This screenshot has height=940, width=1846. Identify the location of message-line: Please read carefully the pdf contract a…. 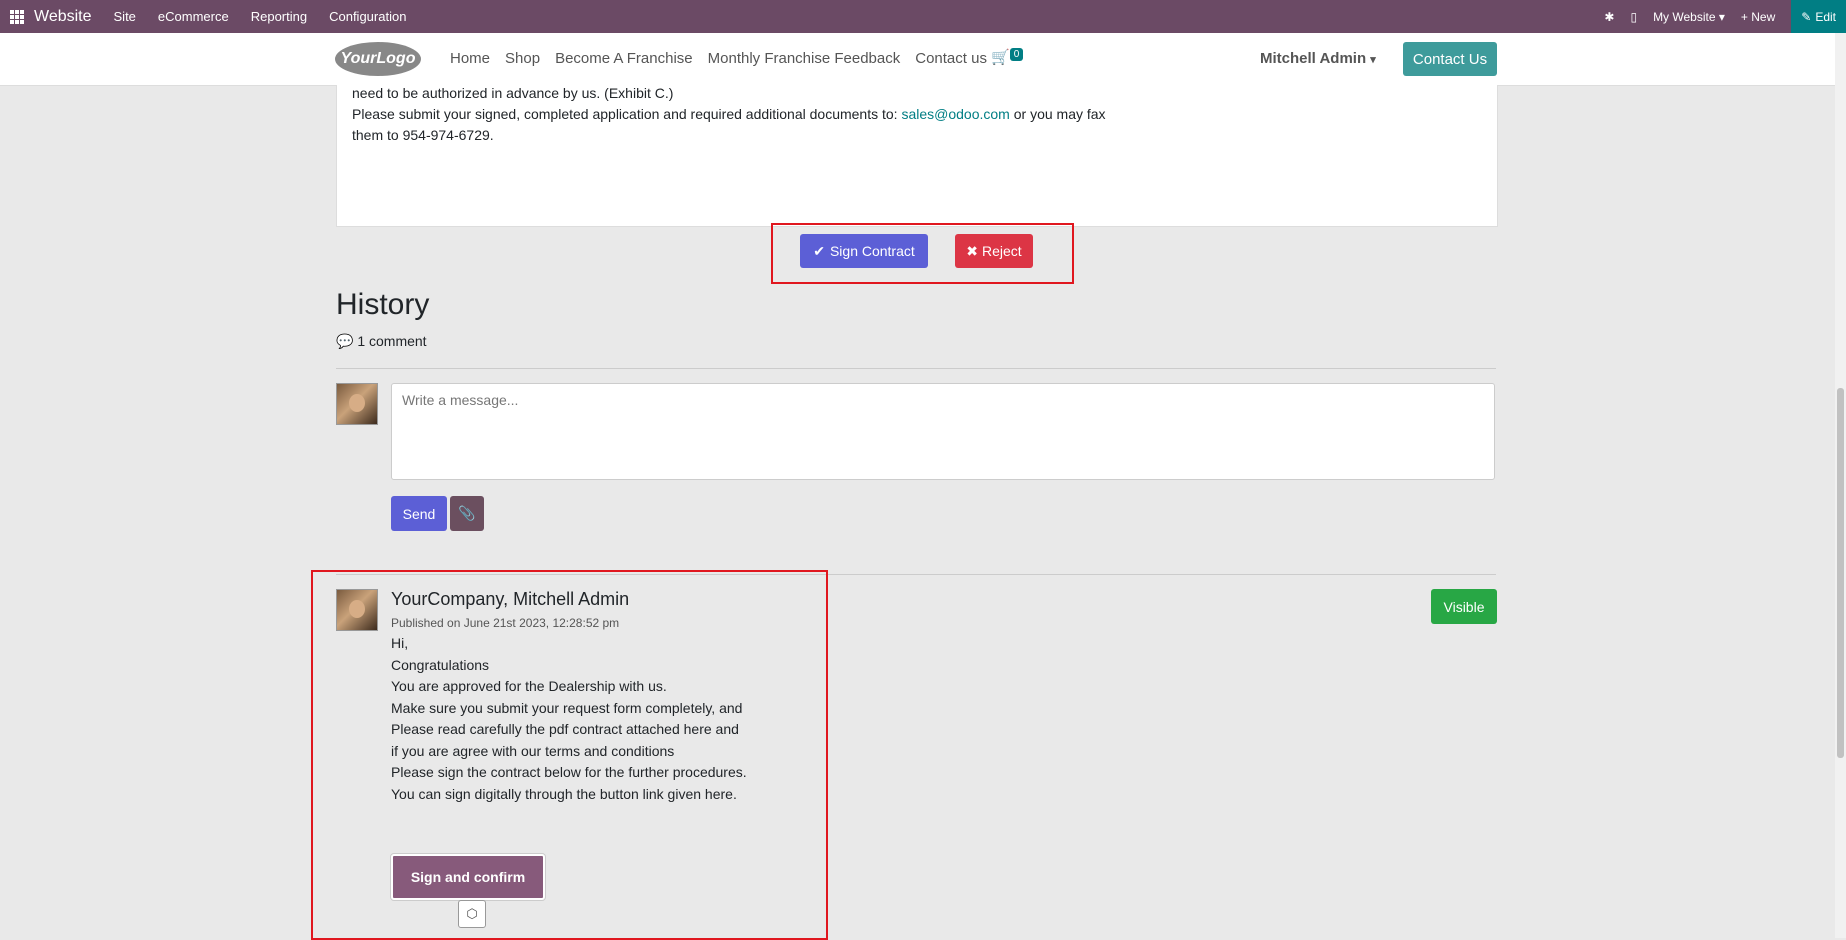
(565, 729).